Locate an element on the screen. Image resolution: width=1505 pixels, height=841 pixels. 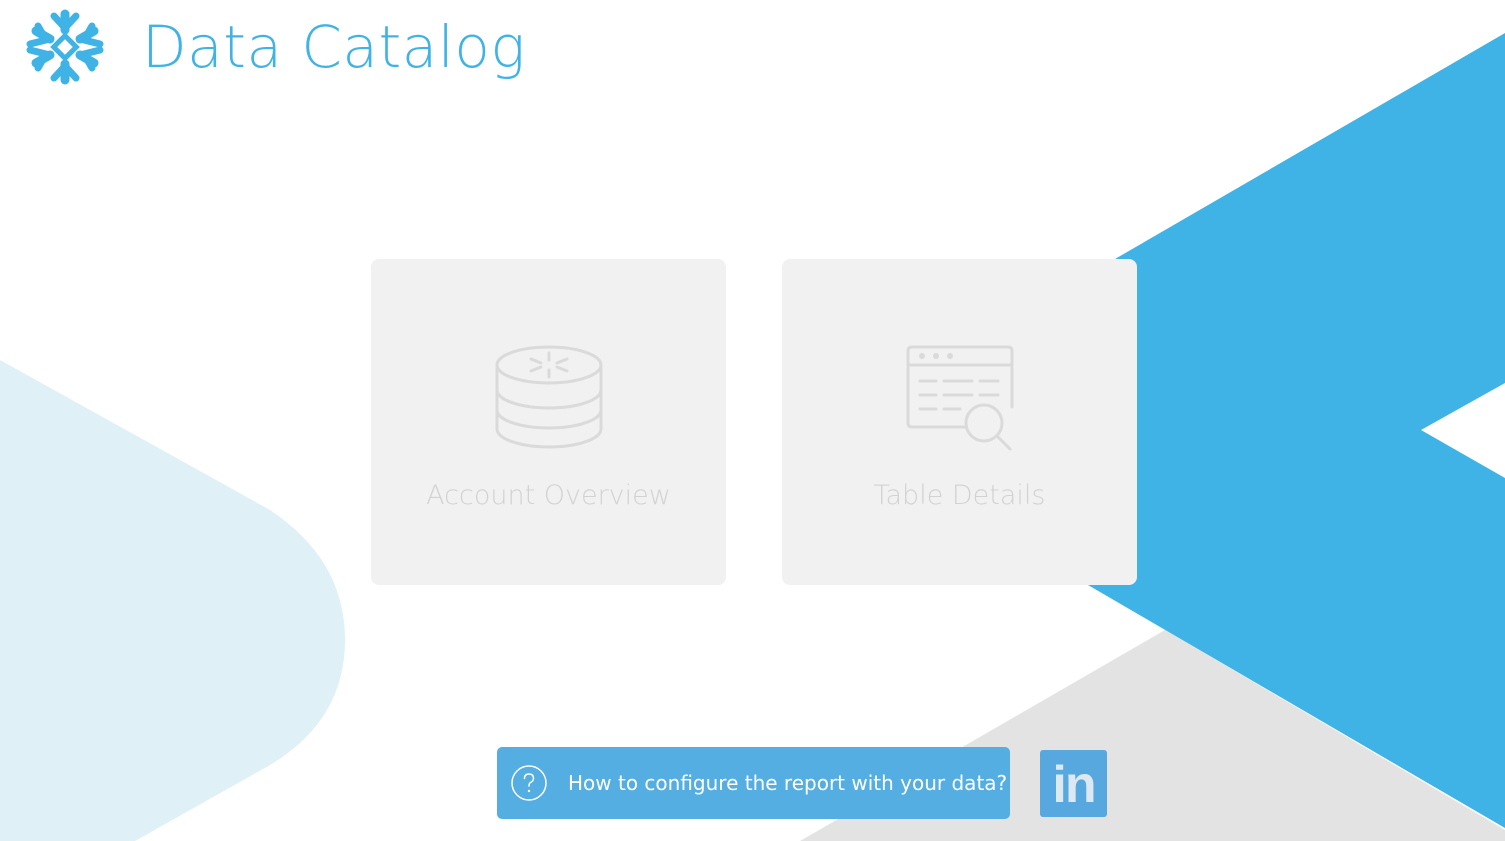
header: Data Catalog is located at coordinates (275, 47).